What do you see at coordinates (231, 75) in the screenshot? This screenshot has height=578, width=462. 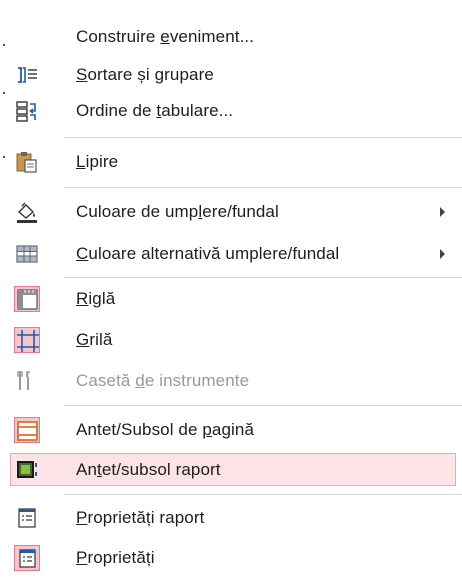 I see `menu-item-sortare-grupare: Sortare și grupare` at bounding box center [231, 75].